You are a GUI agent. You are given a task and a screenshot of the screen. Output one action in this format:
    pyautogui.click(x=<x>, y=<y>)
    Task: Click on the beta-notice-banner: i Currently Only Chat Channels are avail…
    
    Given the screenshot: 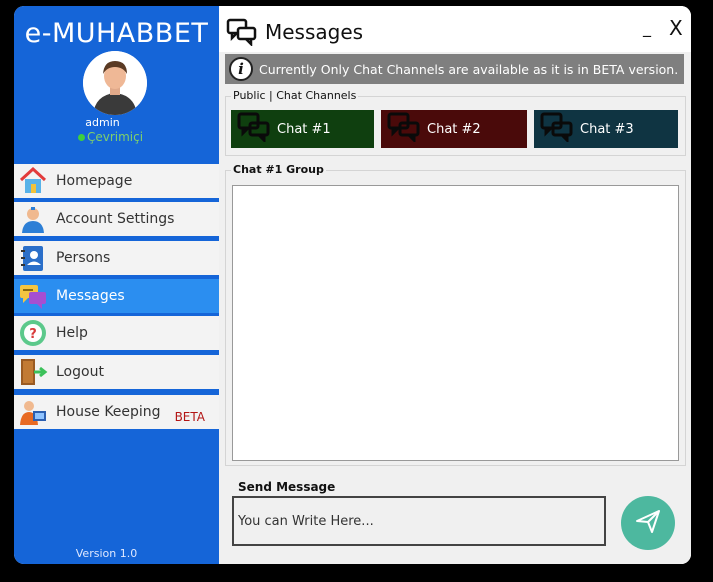 What is the action you would take?
    pyautogui.click(x=454, y=69)
    